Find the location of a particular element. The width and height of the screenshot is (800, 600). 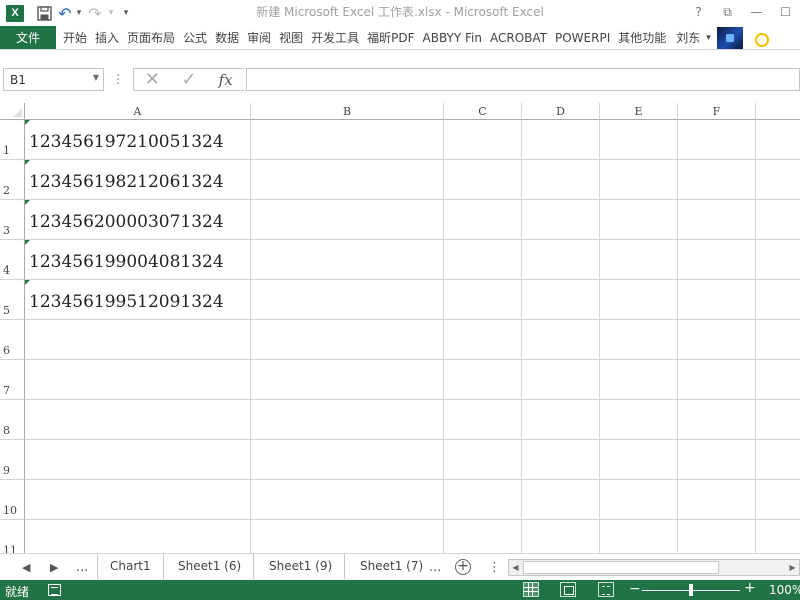

tab-file: 文件 is located at coordinates (28, 37).